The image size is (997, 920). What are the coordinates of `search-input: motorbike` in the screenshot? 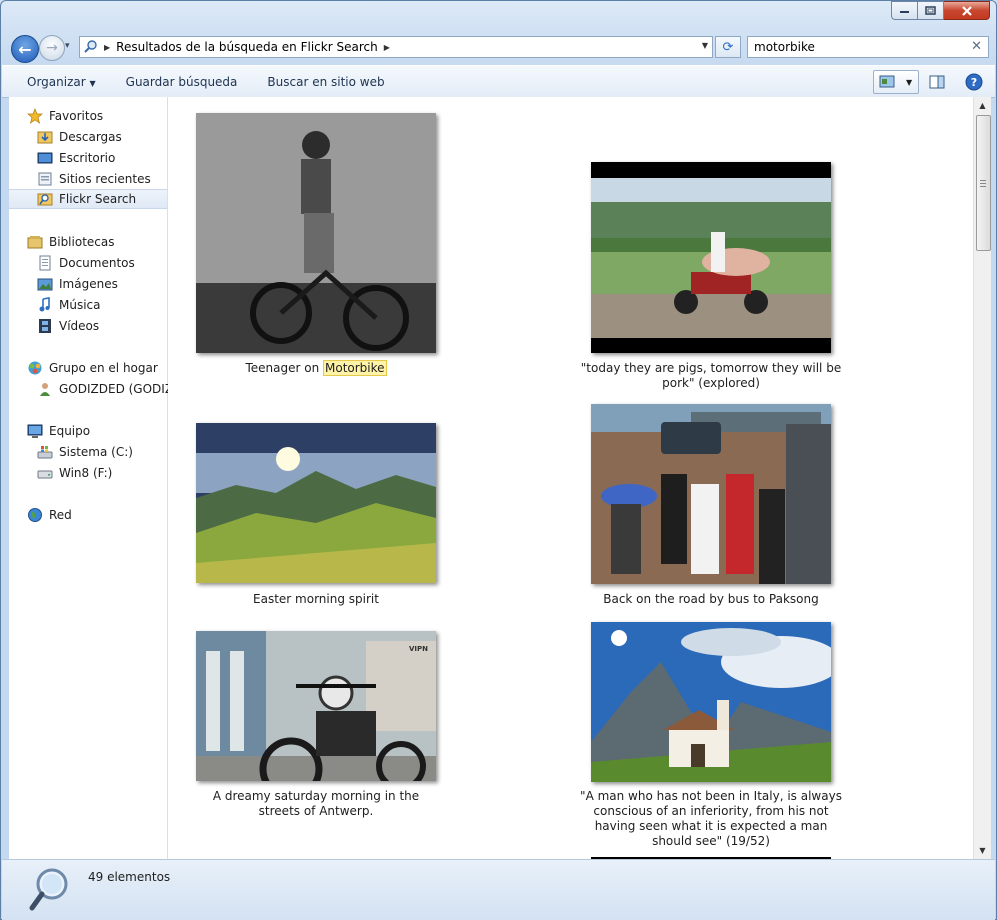 It's located at (784, 47).